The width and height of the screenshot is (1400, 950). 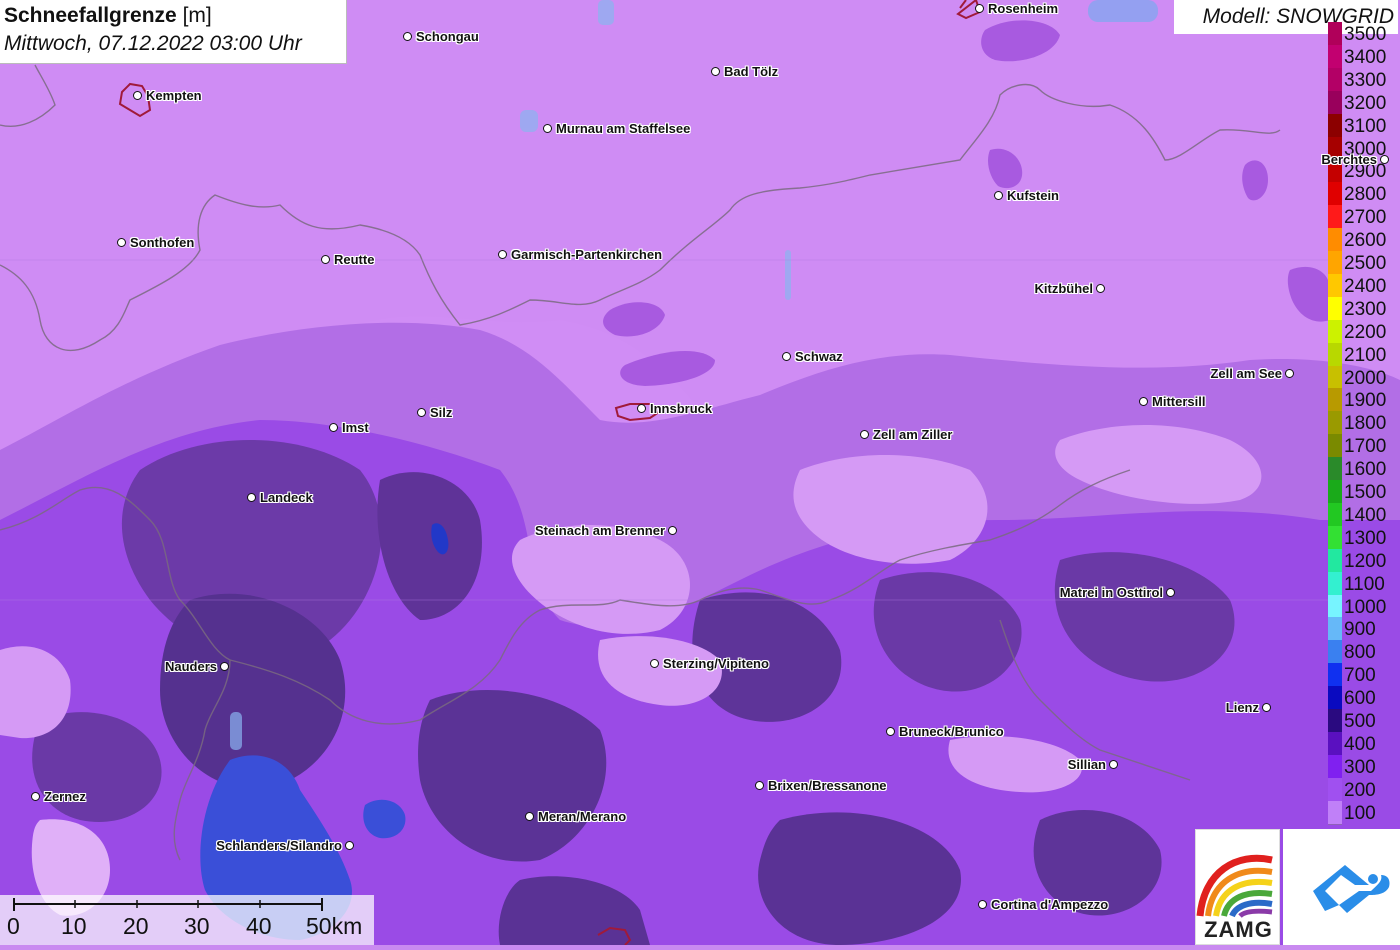 What do you see at coordinates (1365, 355) in the screenshot?
I see `legend-label: 2100` at bounding box center [1365, 355].